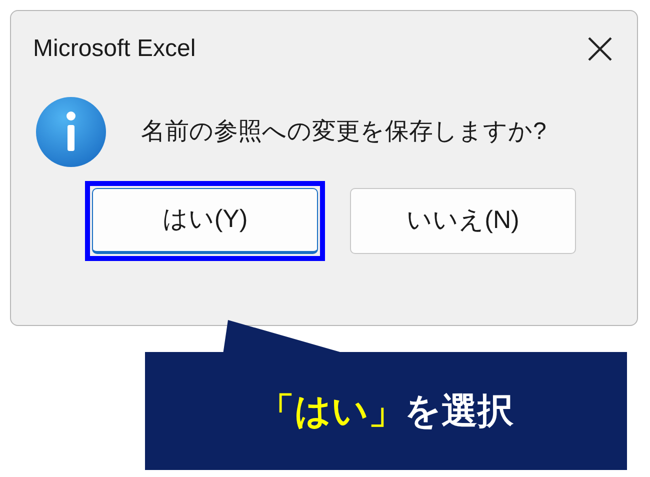 Image resolution: width=650 pixels, height=477 pixels. I want to click on info-icon, so click(71, 132).